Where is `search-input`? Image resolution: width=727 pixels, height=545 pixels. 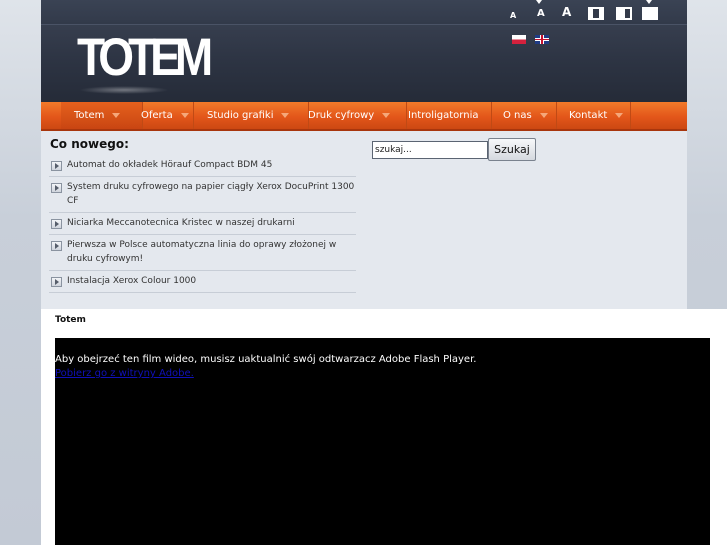 search-input is located at coordinates (430, 150).